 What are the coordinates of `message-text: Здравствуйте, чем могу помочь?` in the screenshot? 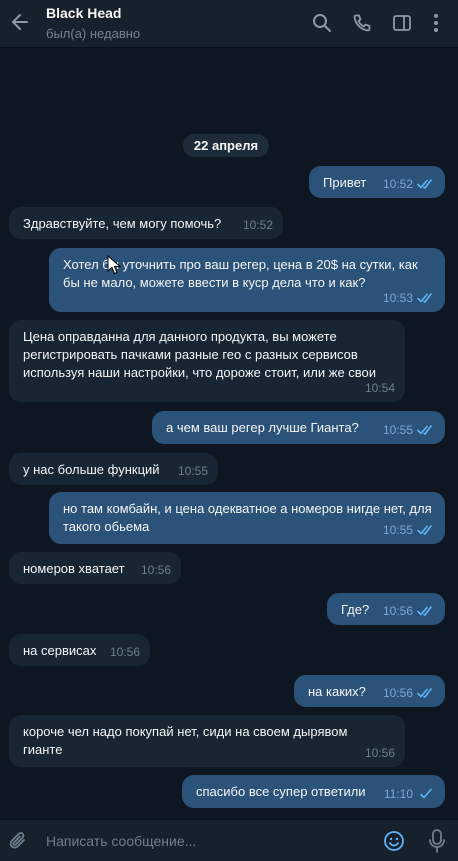 It's located at (122, 223).